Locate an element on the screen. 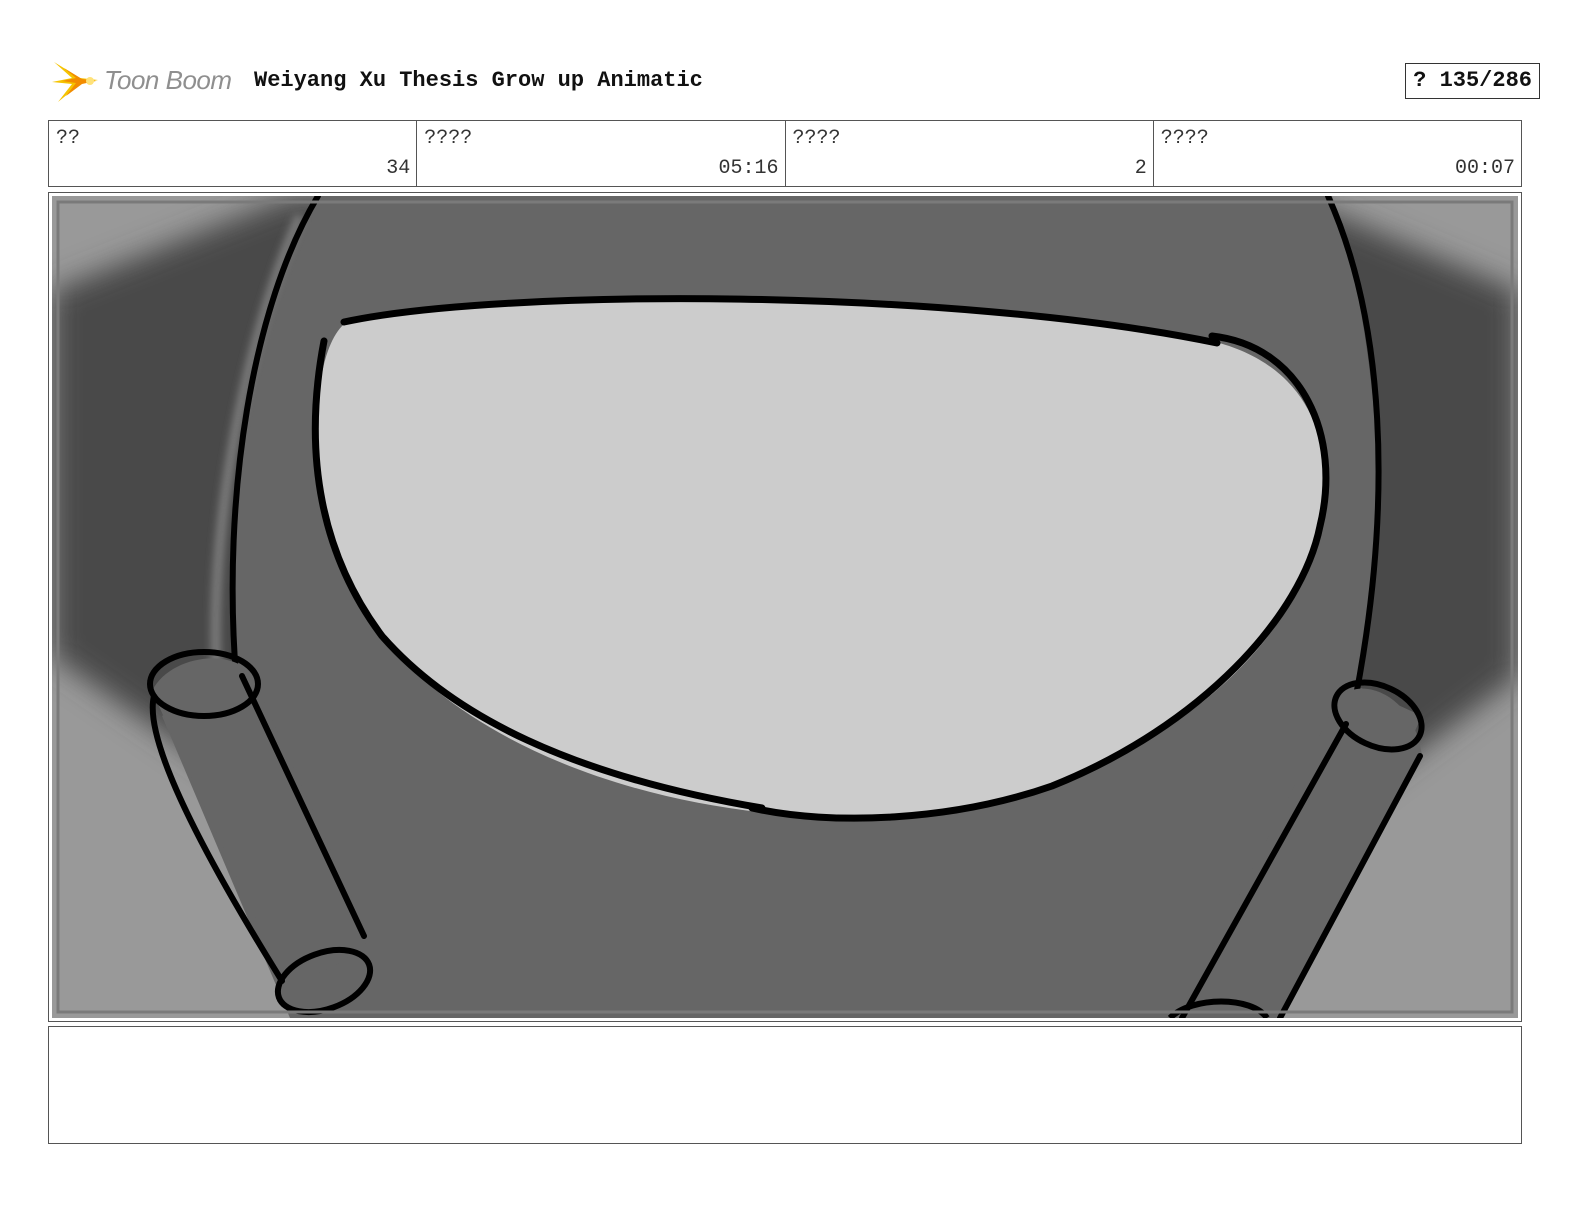 Image resolution: width=1582 pixels, height=1225 pixels. panel-info-row: ?? 34 ???? 05:16 ???? 2 ???? 00:07 is located at coordinates (785, 153).